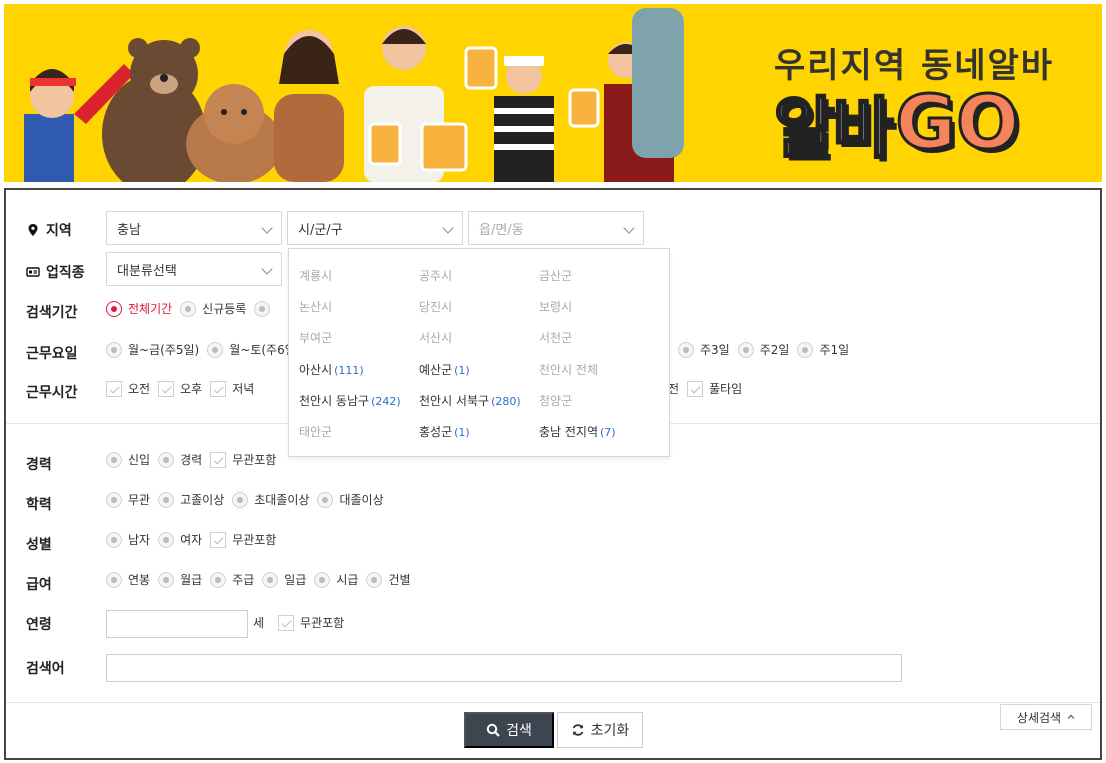 The image size is (1106, 763). I want to click on salary-label: 급여, so click(39, 585).